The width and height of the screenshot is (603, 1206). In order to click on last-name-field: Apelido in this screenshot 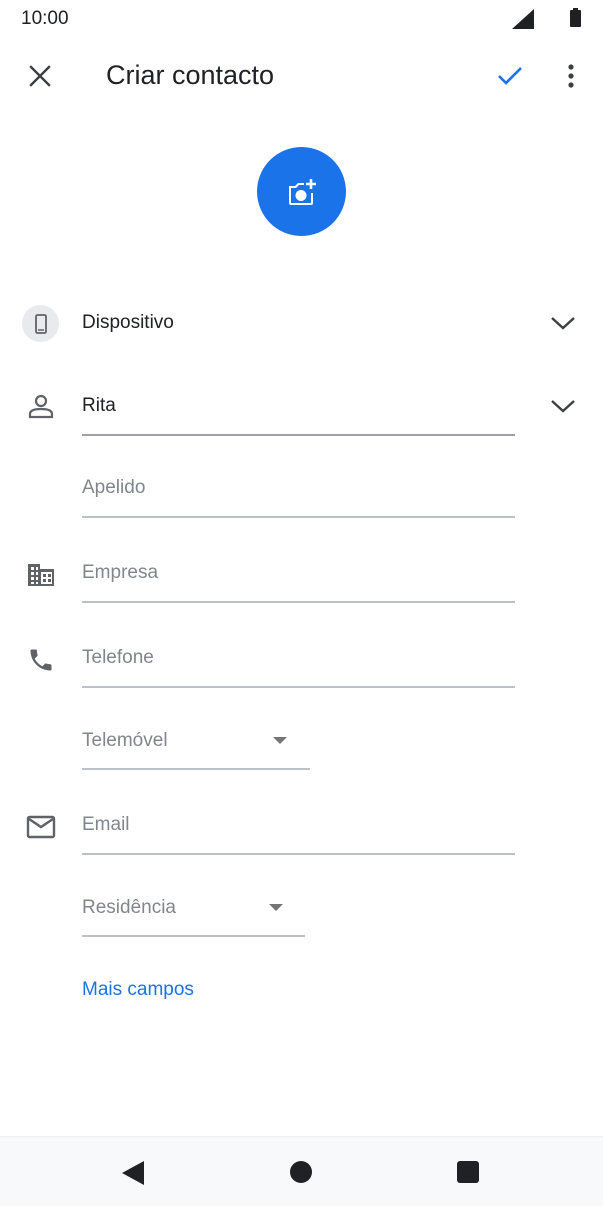, I will do `click(298, 497)`.